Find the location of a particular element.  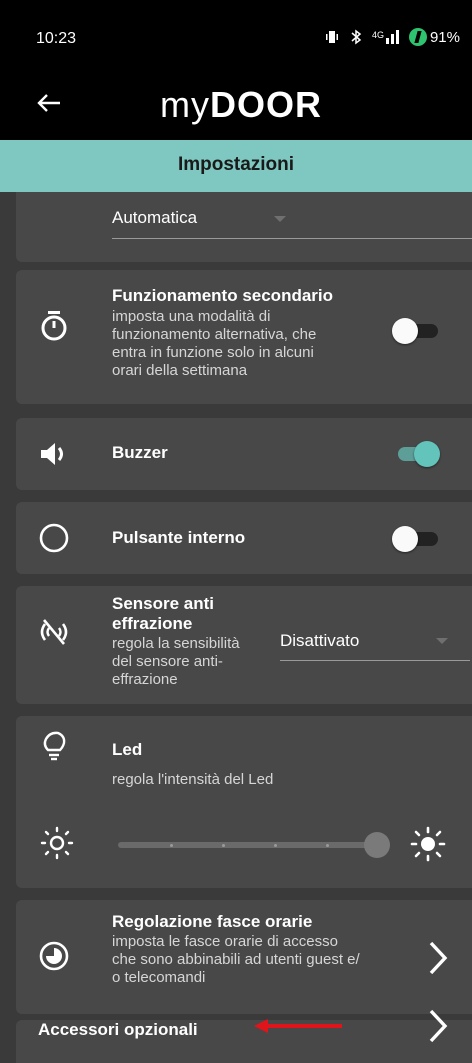

speaker-icon is located at coordinates (52, 454).